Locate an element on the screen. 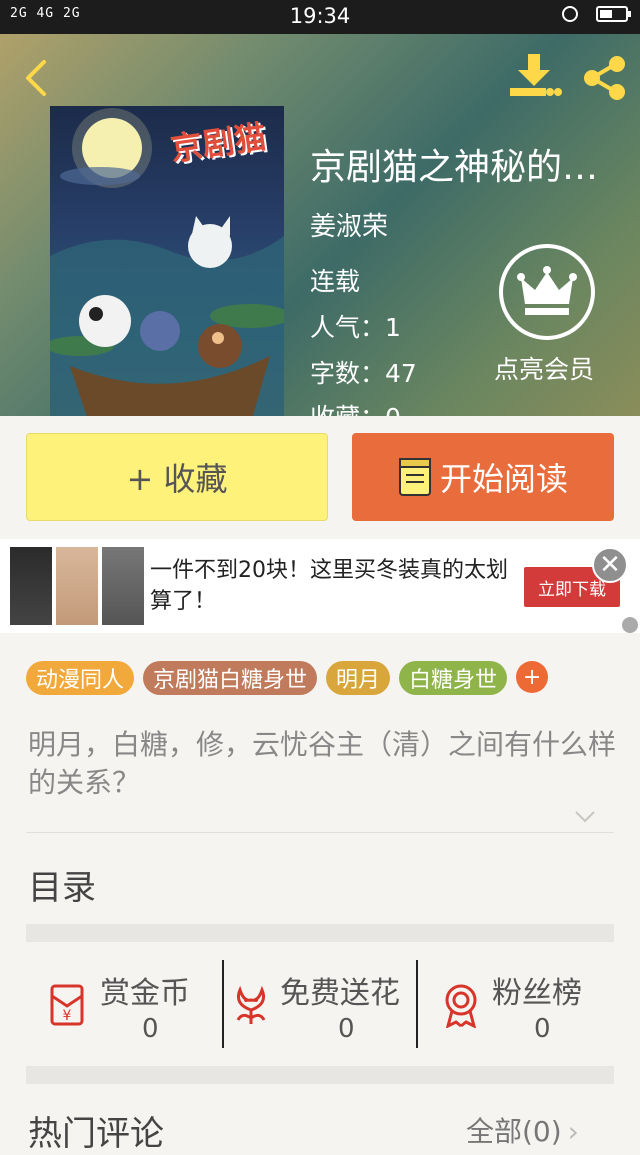 The height and width of the screenshot is (1155, 640). status-right-icons is located at coordinates (596, 14).